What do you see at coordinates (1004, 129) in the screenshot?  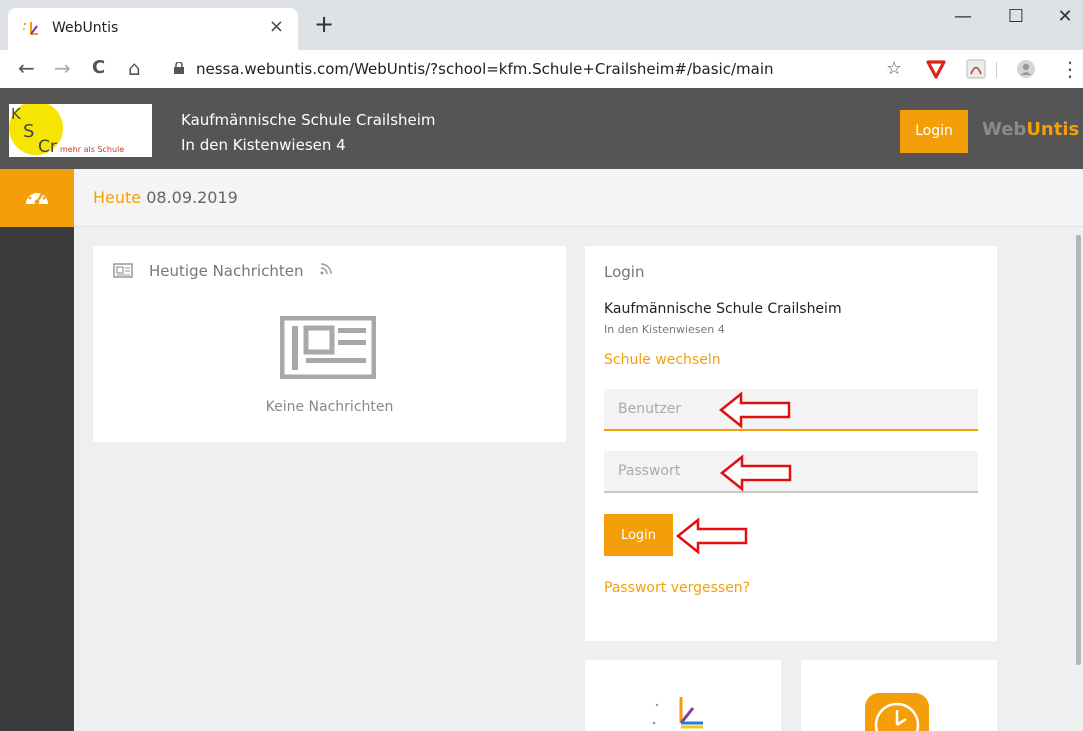 I see `brand-prefix: Web` at bounding box center [1004, 129].